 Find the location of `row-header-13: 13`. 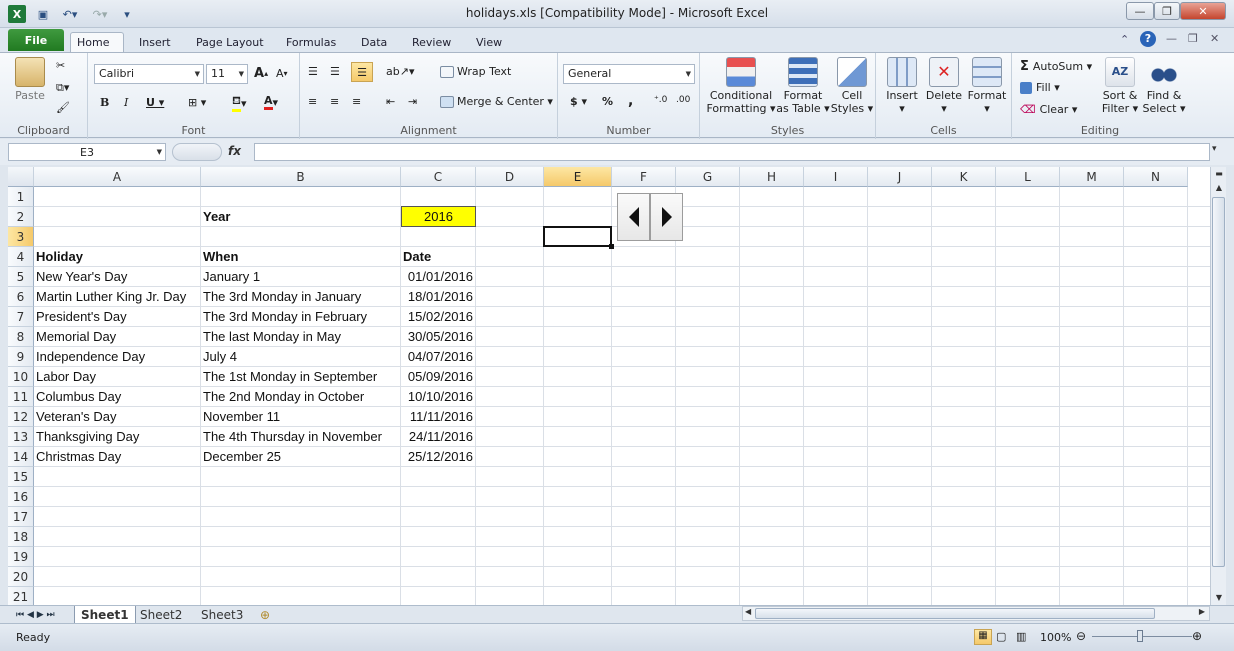

row-header-13: 13 is located at coordinates (21, 437).